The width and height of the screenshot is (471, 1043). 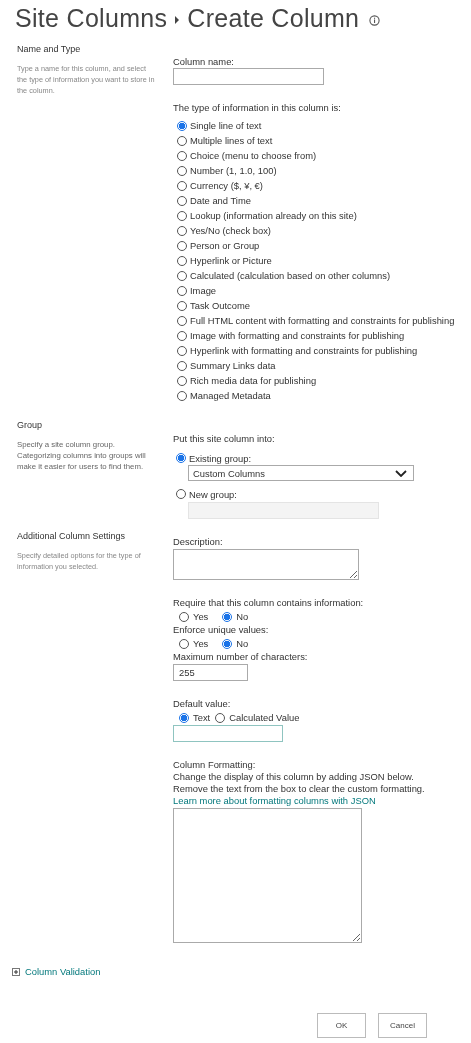 What do you see at coordinates (294, 777) in the screenshot?
I see `help-text: Change the display of this column by adding JSON below.` at bounding box center [294, 777].